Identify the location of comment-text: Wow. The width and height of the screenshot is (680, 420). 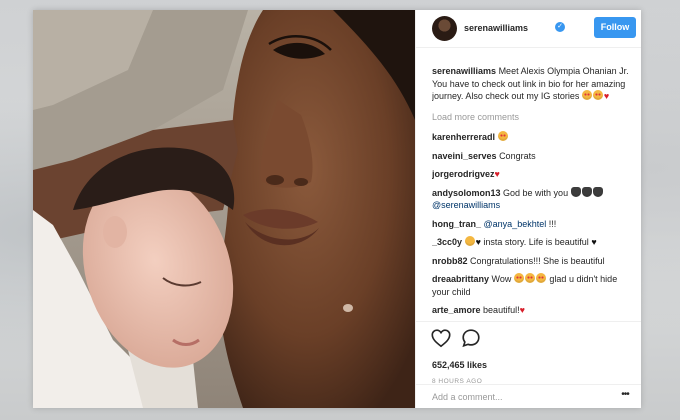
(501, 279).